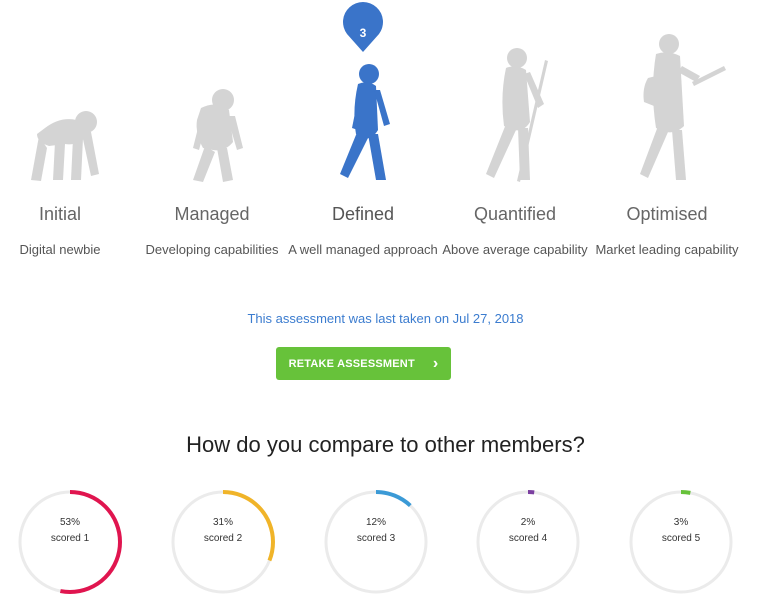 This screenshot has width=771, height=611. I want to click on chevron-right-icon: ›, so click(435, 363).